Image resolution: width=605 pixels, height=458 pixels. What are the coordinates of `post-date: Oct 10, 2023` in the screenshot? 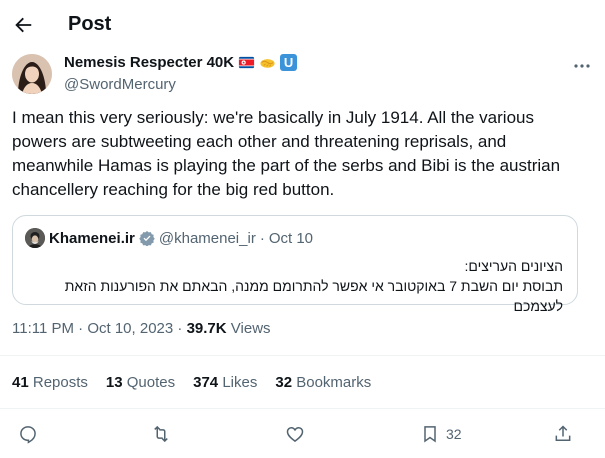 It's located at (130, 328).